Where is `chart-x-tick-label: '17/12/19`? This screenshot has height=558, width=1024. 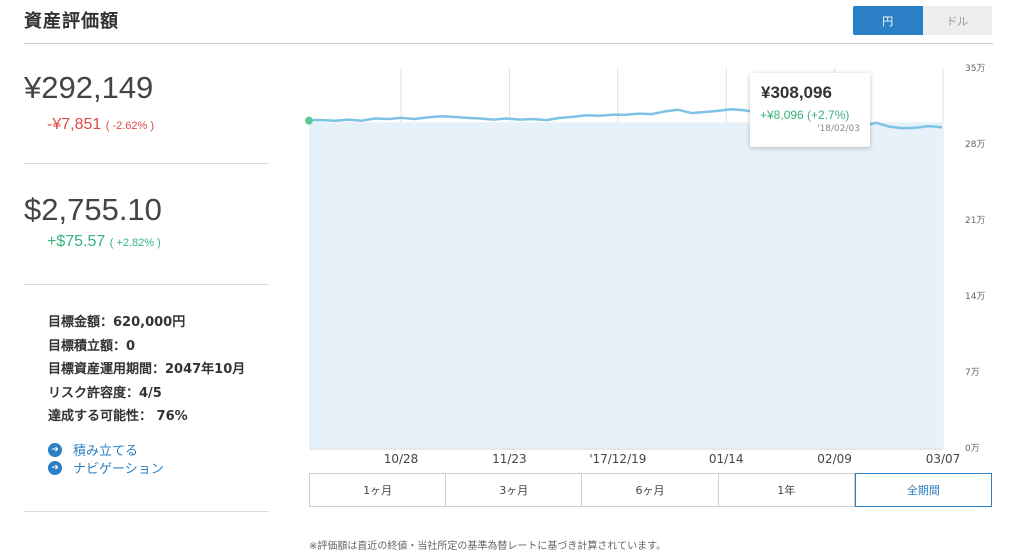 chart-x-tick-label: '17/12/19 is located at coordinates (617, 459).